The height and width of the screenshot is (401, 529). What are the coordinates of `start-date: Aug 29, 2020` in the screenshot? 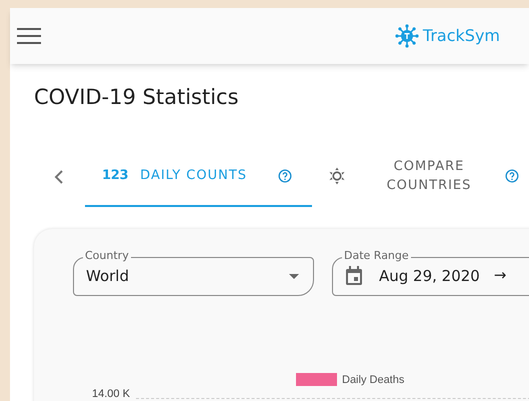 It's located at (429, 276).